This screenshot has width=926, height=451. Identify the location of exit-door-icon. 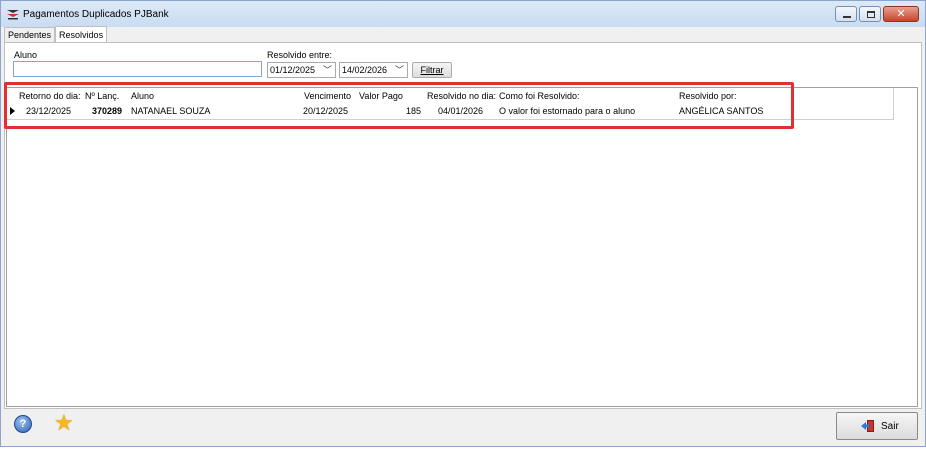
(867, 426).